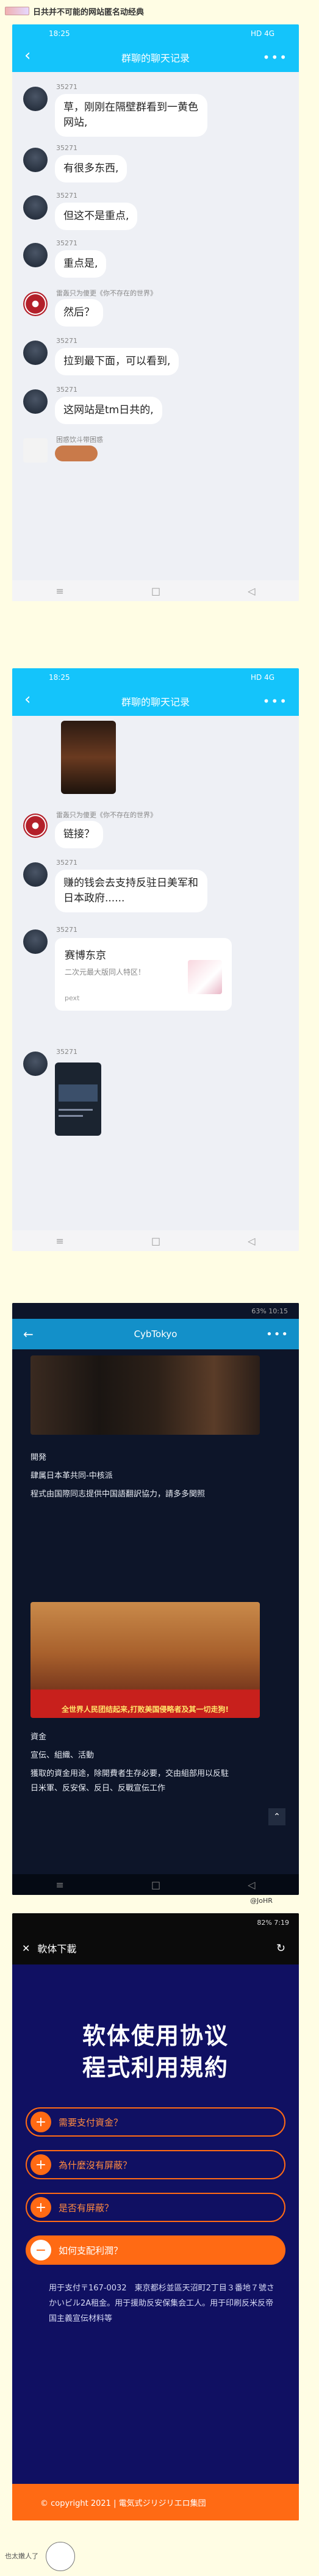  I want to click on message-bubble, so click(76, 453).